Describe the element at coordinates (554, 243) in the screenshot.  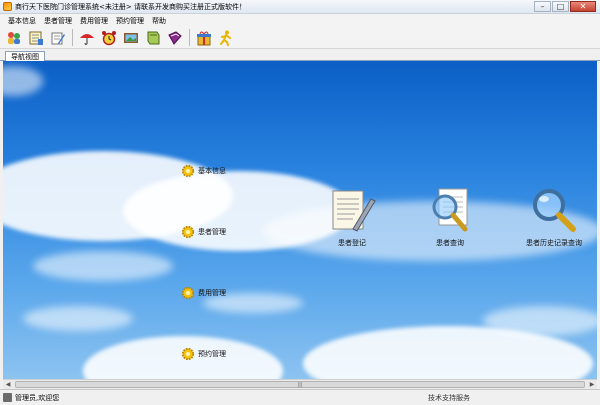
I see `shortcut-patient-history-query-label: 患者历史记录查询` at that location.